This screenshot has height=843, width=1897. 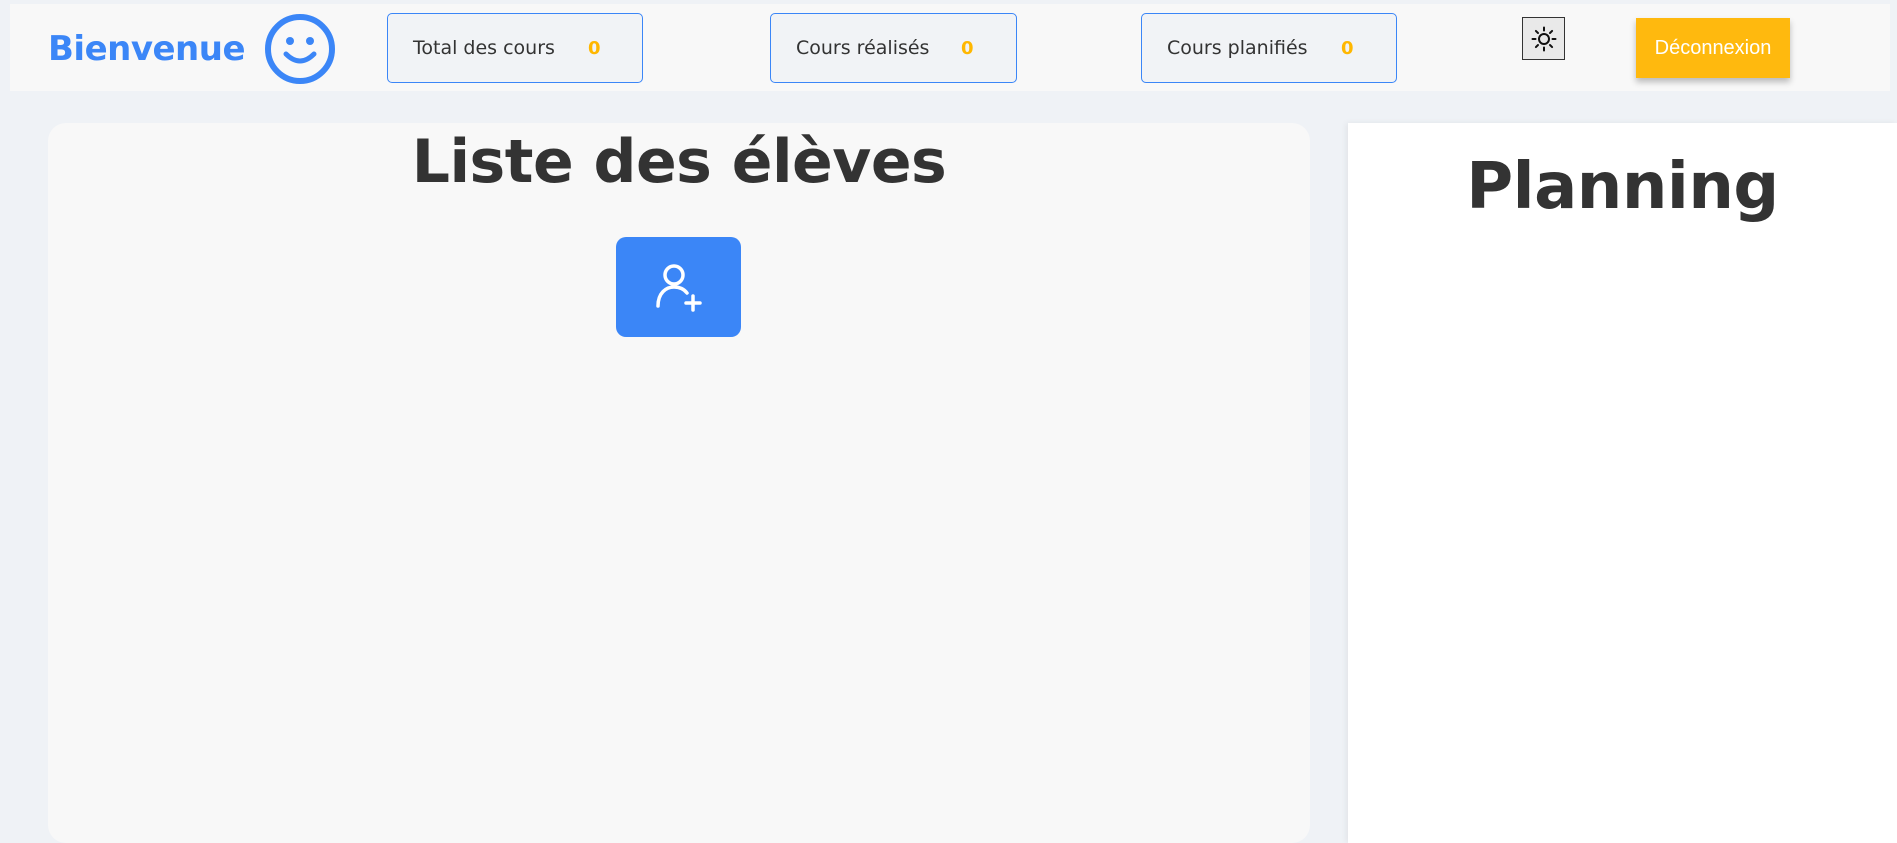 I want to click on stat-value-completed: 0, so click(x=967, y=48).